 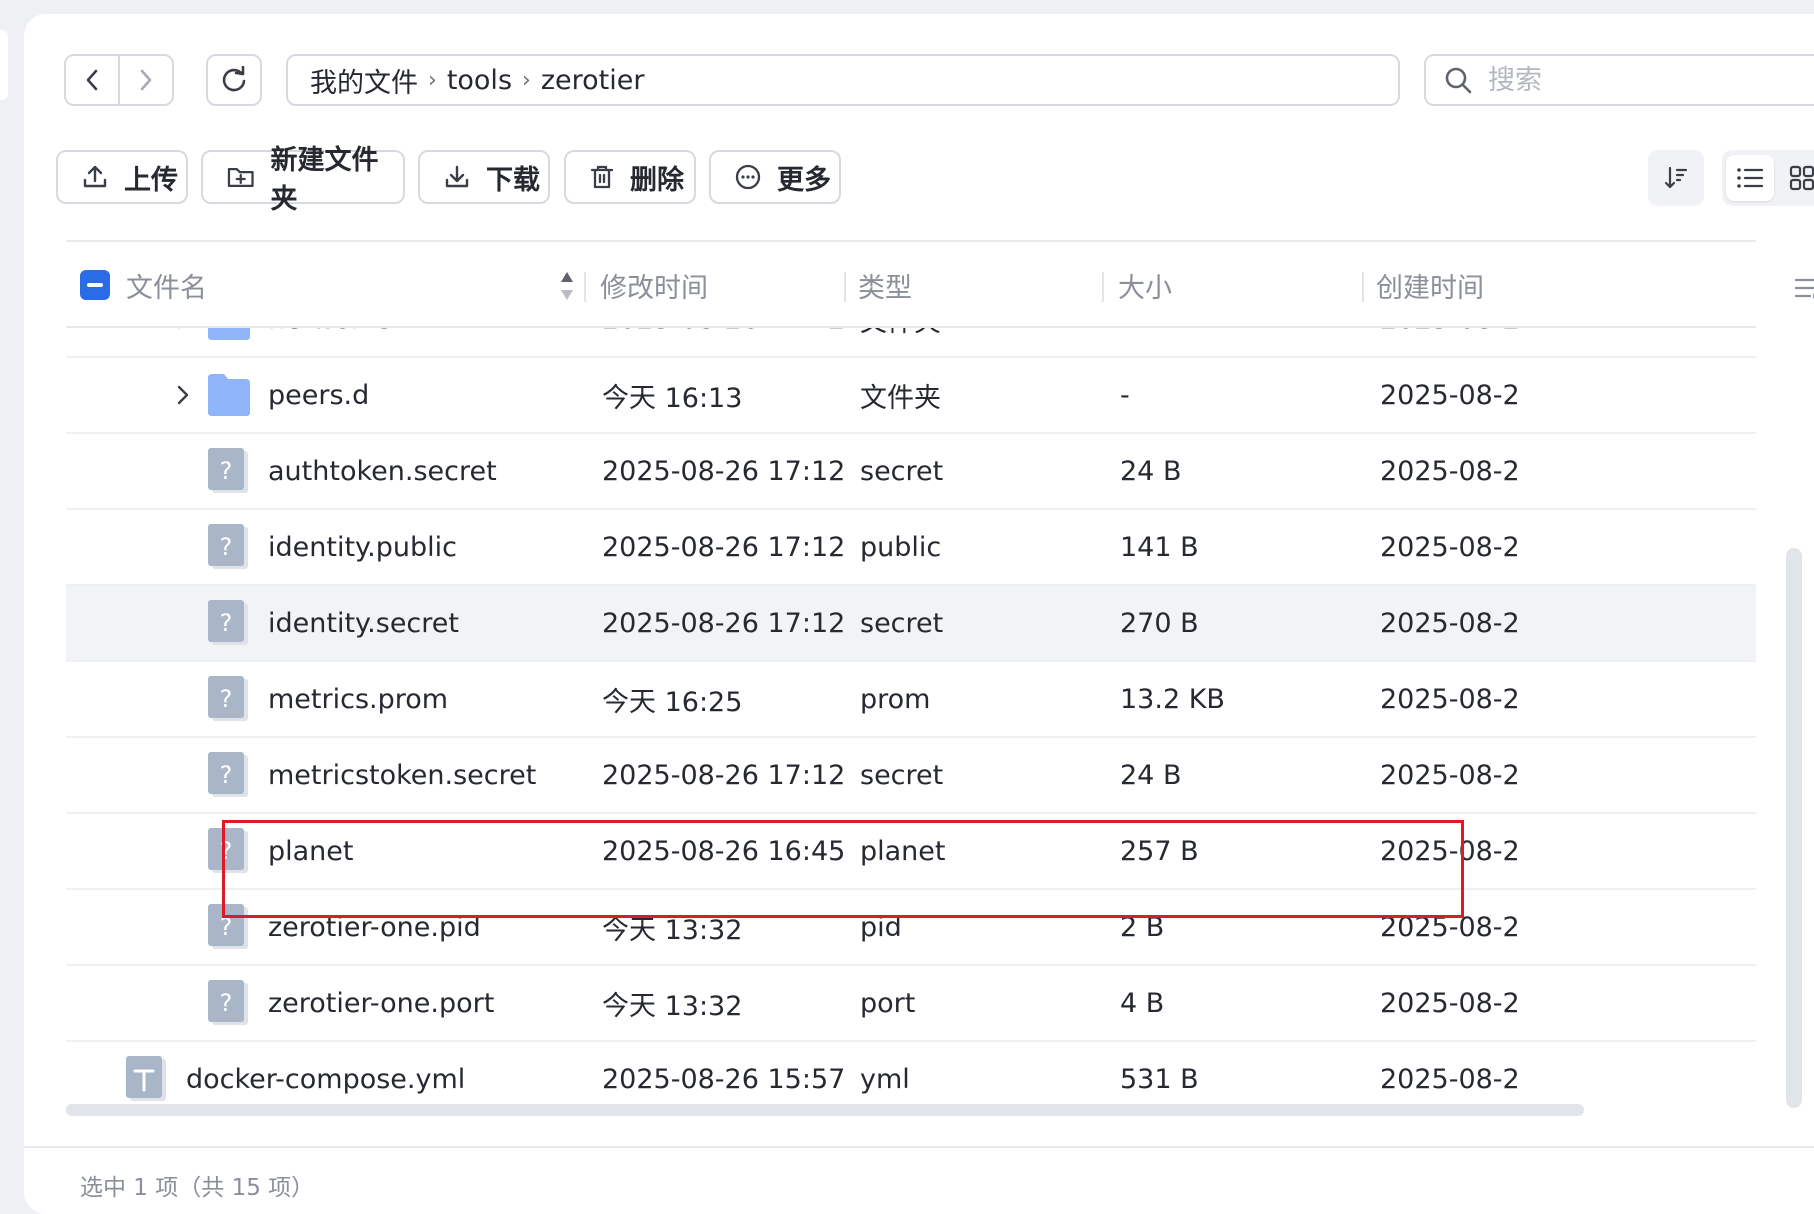 What do you see at coordinates (1145, 285) in the screenshot?
I see `column-header-size: 大小` at bounding box center [1145, 285].